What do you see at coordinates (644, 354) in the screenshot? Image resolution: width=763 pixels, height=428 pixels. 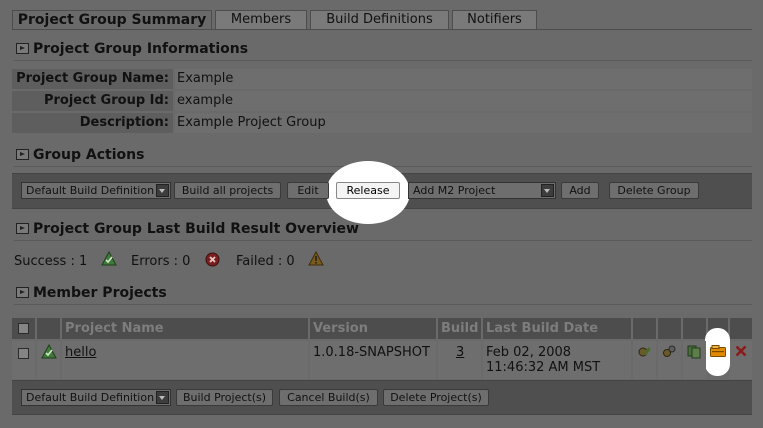 I see `build-icon` at bounding box center [644, 354].